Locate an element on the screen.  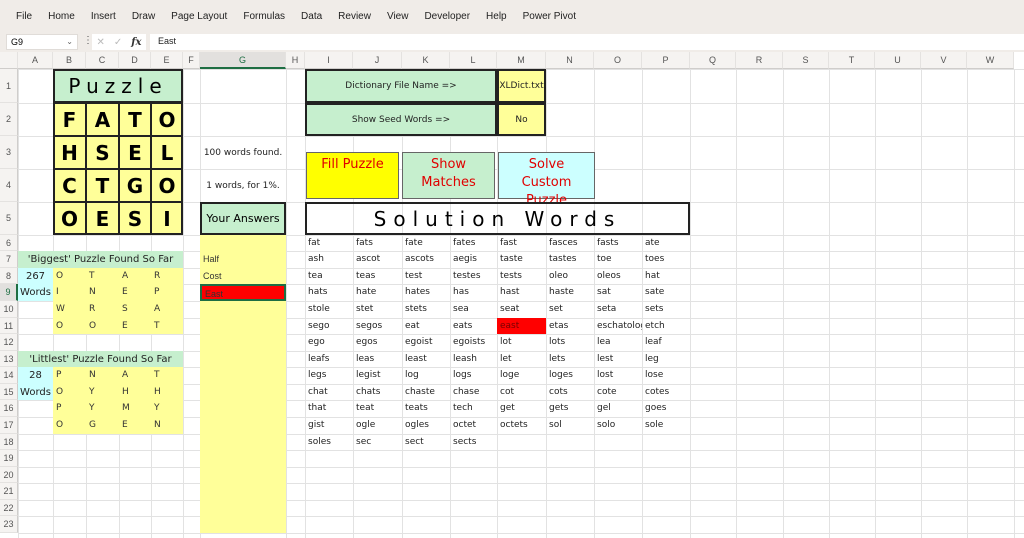
solution-word: goes is located at coordinates (666, 408).